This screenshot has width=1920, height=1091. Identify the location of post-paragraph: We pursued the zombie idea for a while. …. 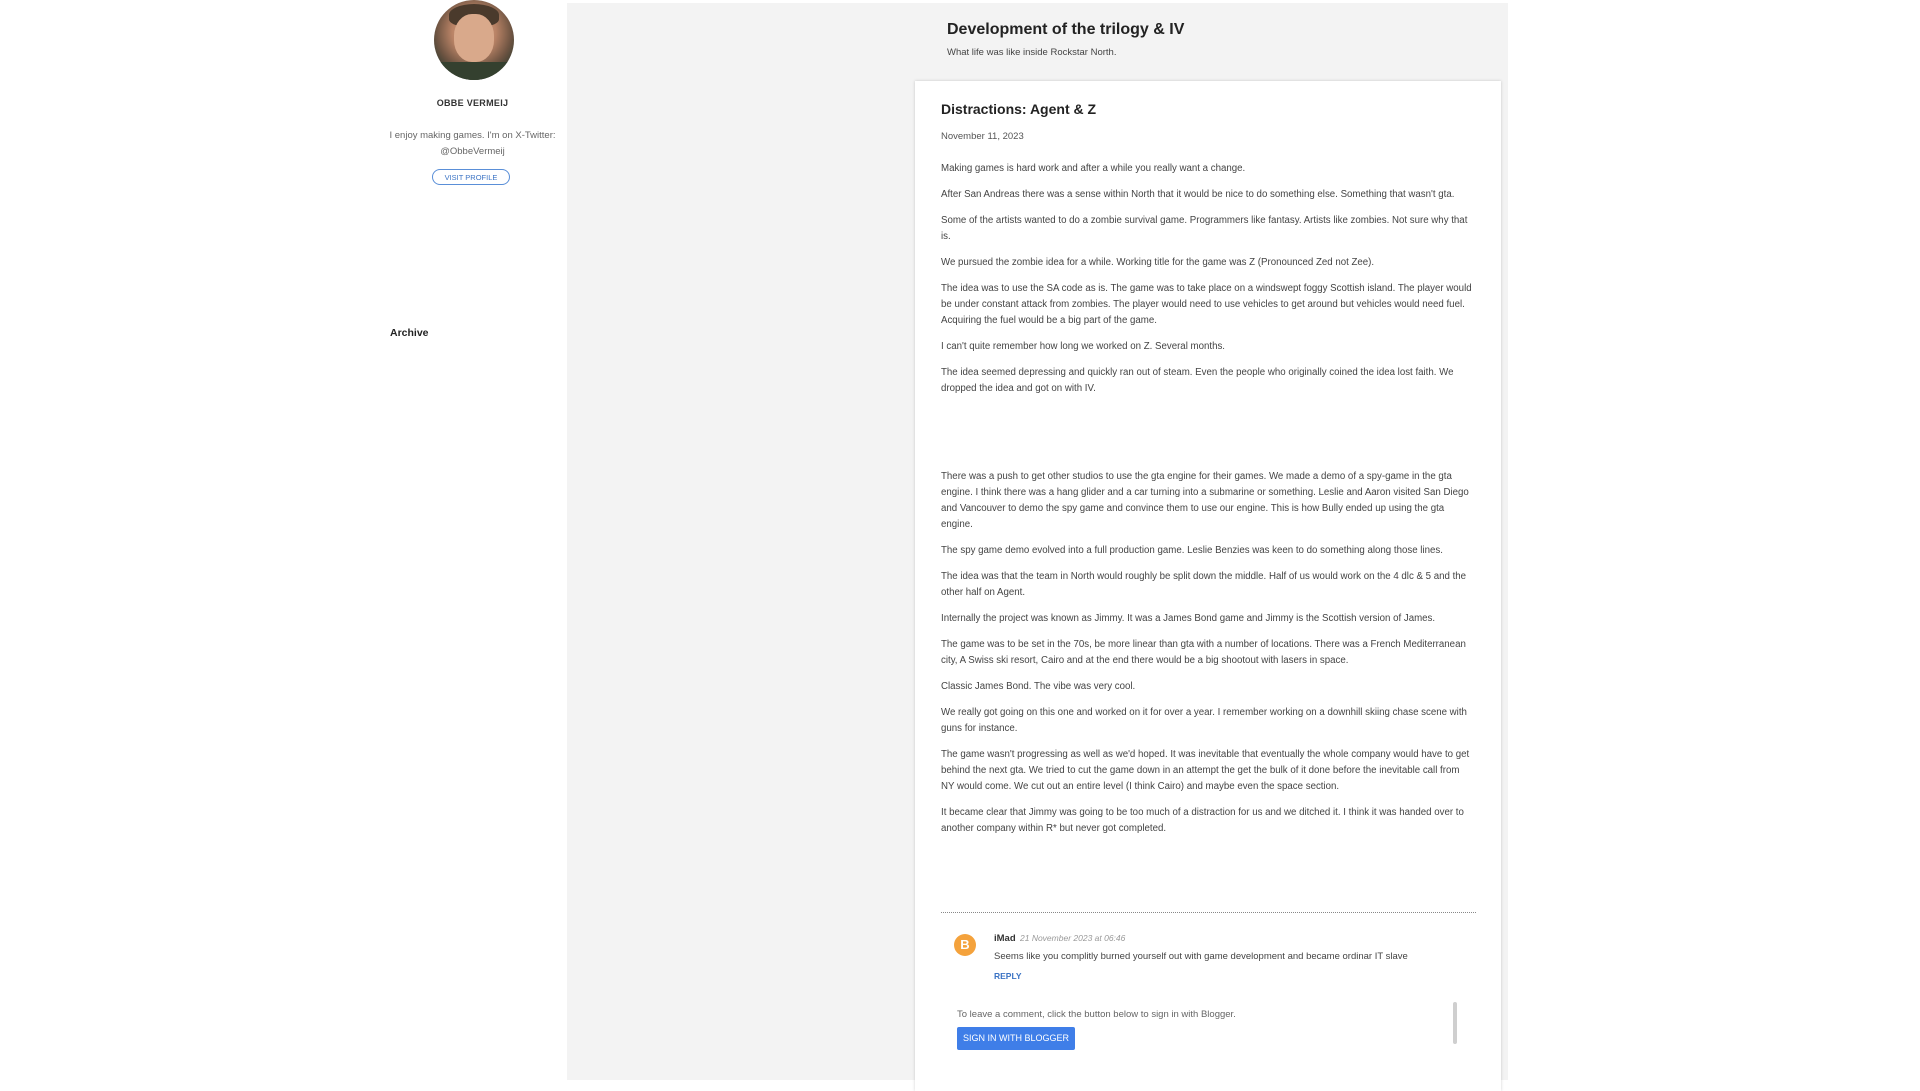
(1158, 262).